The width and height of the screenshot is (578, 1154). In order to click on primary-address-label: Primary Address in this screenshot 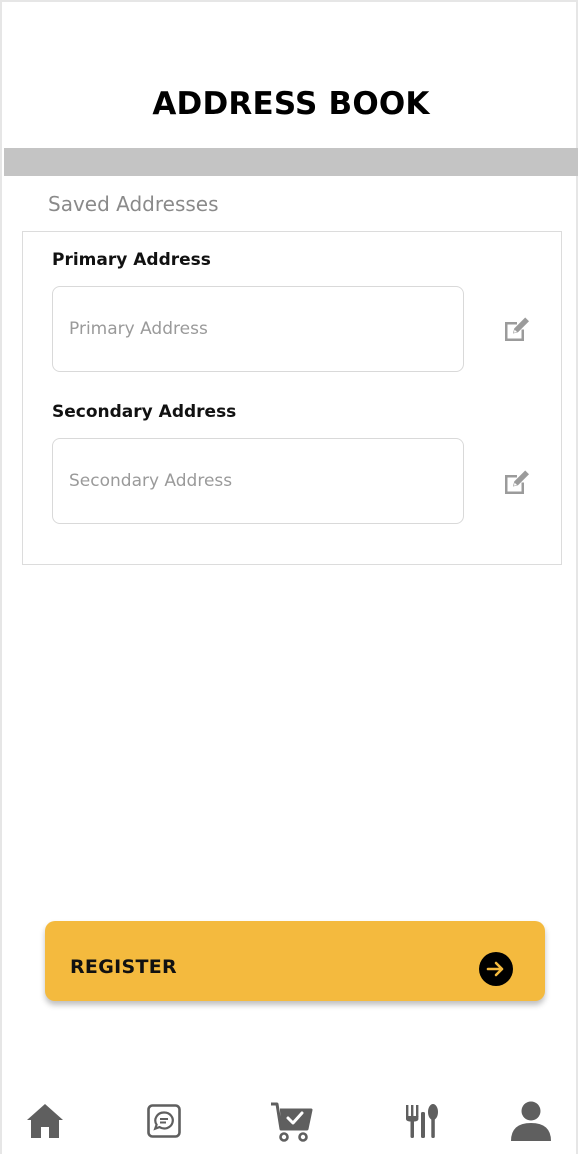, I will do `click(131, 260)`.